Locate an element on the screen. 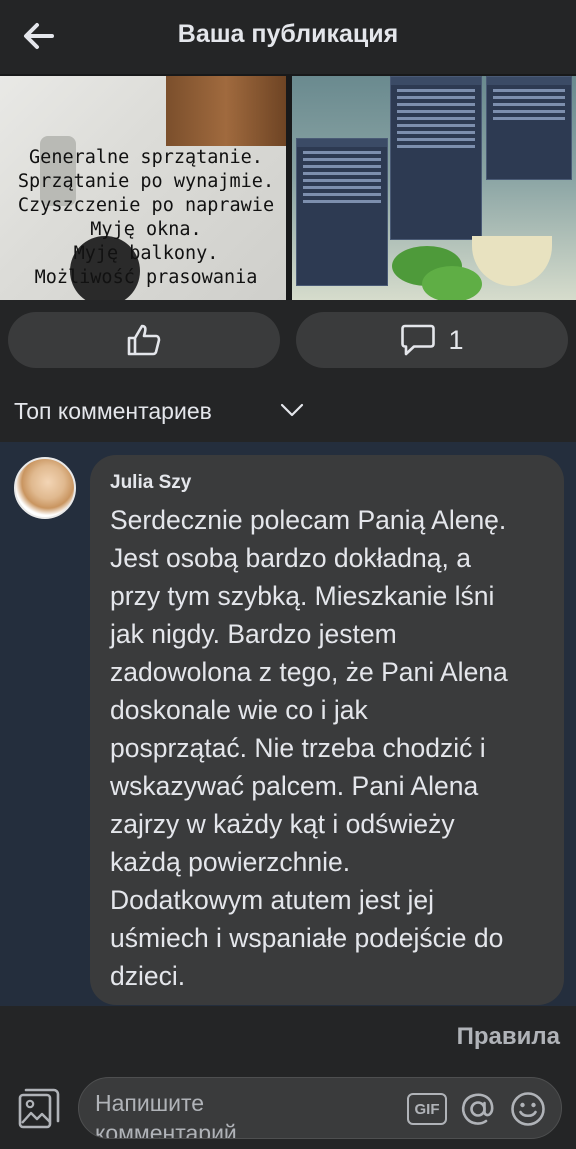  at-sign-icon is located at coordinates (477, 1109).